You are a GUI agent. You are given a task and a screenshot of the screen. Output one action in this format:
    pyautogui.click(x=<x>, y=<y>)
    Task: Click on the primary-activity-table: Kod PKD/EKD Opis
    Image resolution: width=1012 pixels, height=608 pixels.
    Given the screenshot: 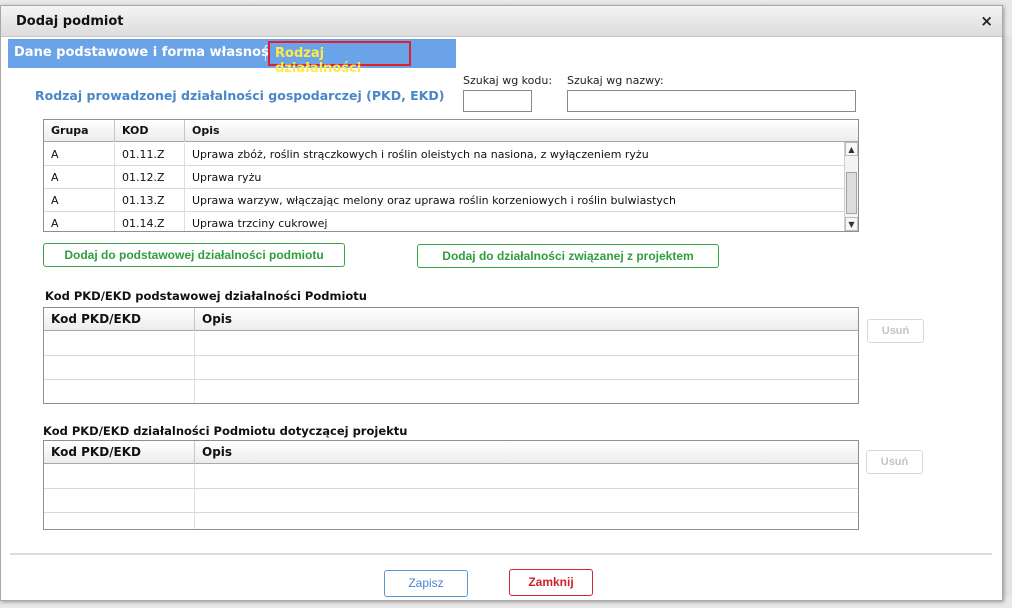 What is the action you would take?
    pyautogui.click(x=451, y=355)
    